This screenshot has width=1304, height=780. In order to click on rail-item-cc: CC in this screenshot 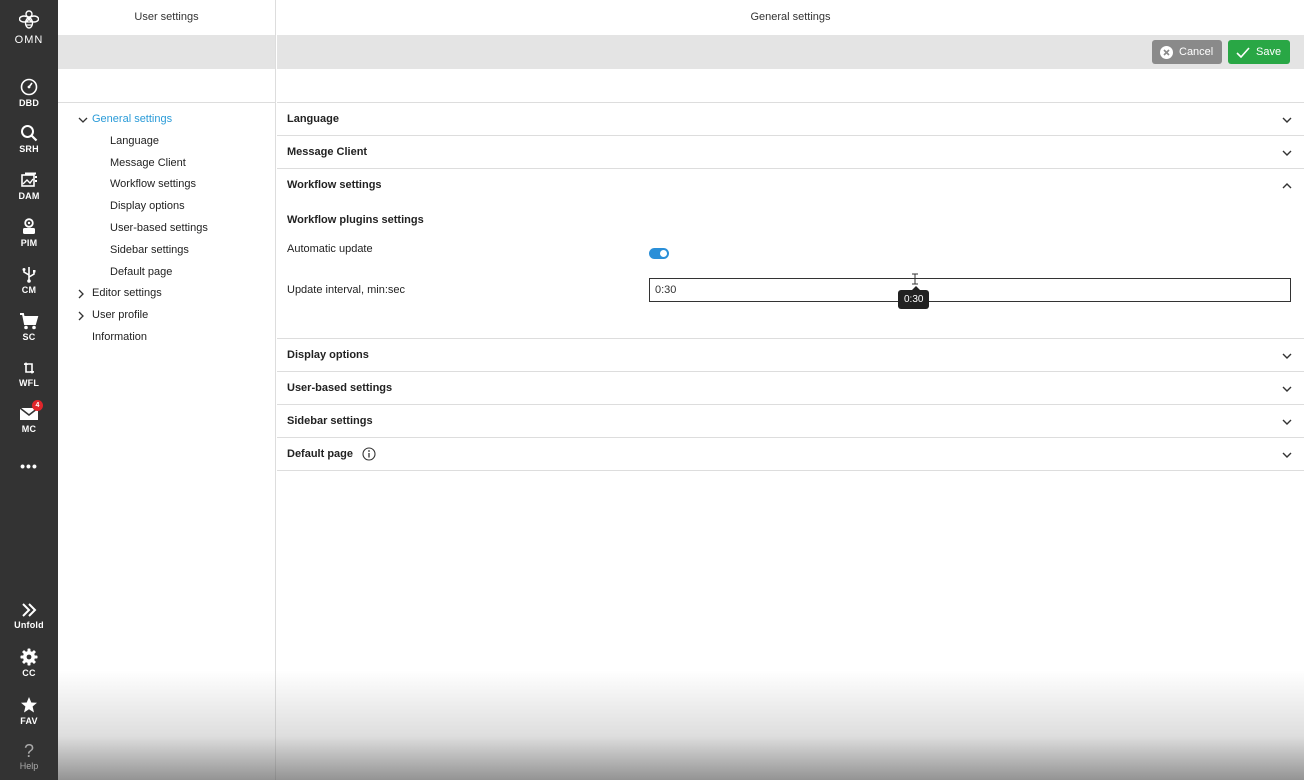, I will do `click(29, 663)`.